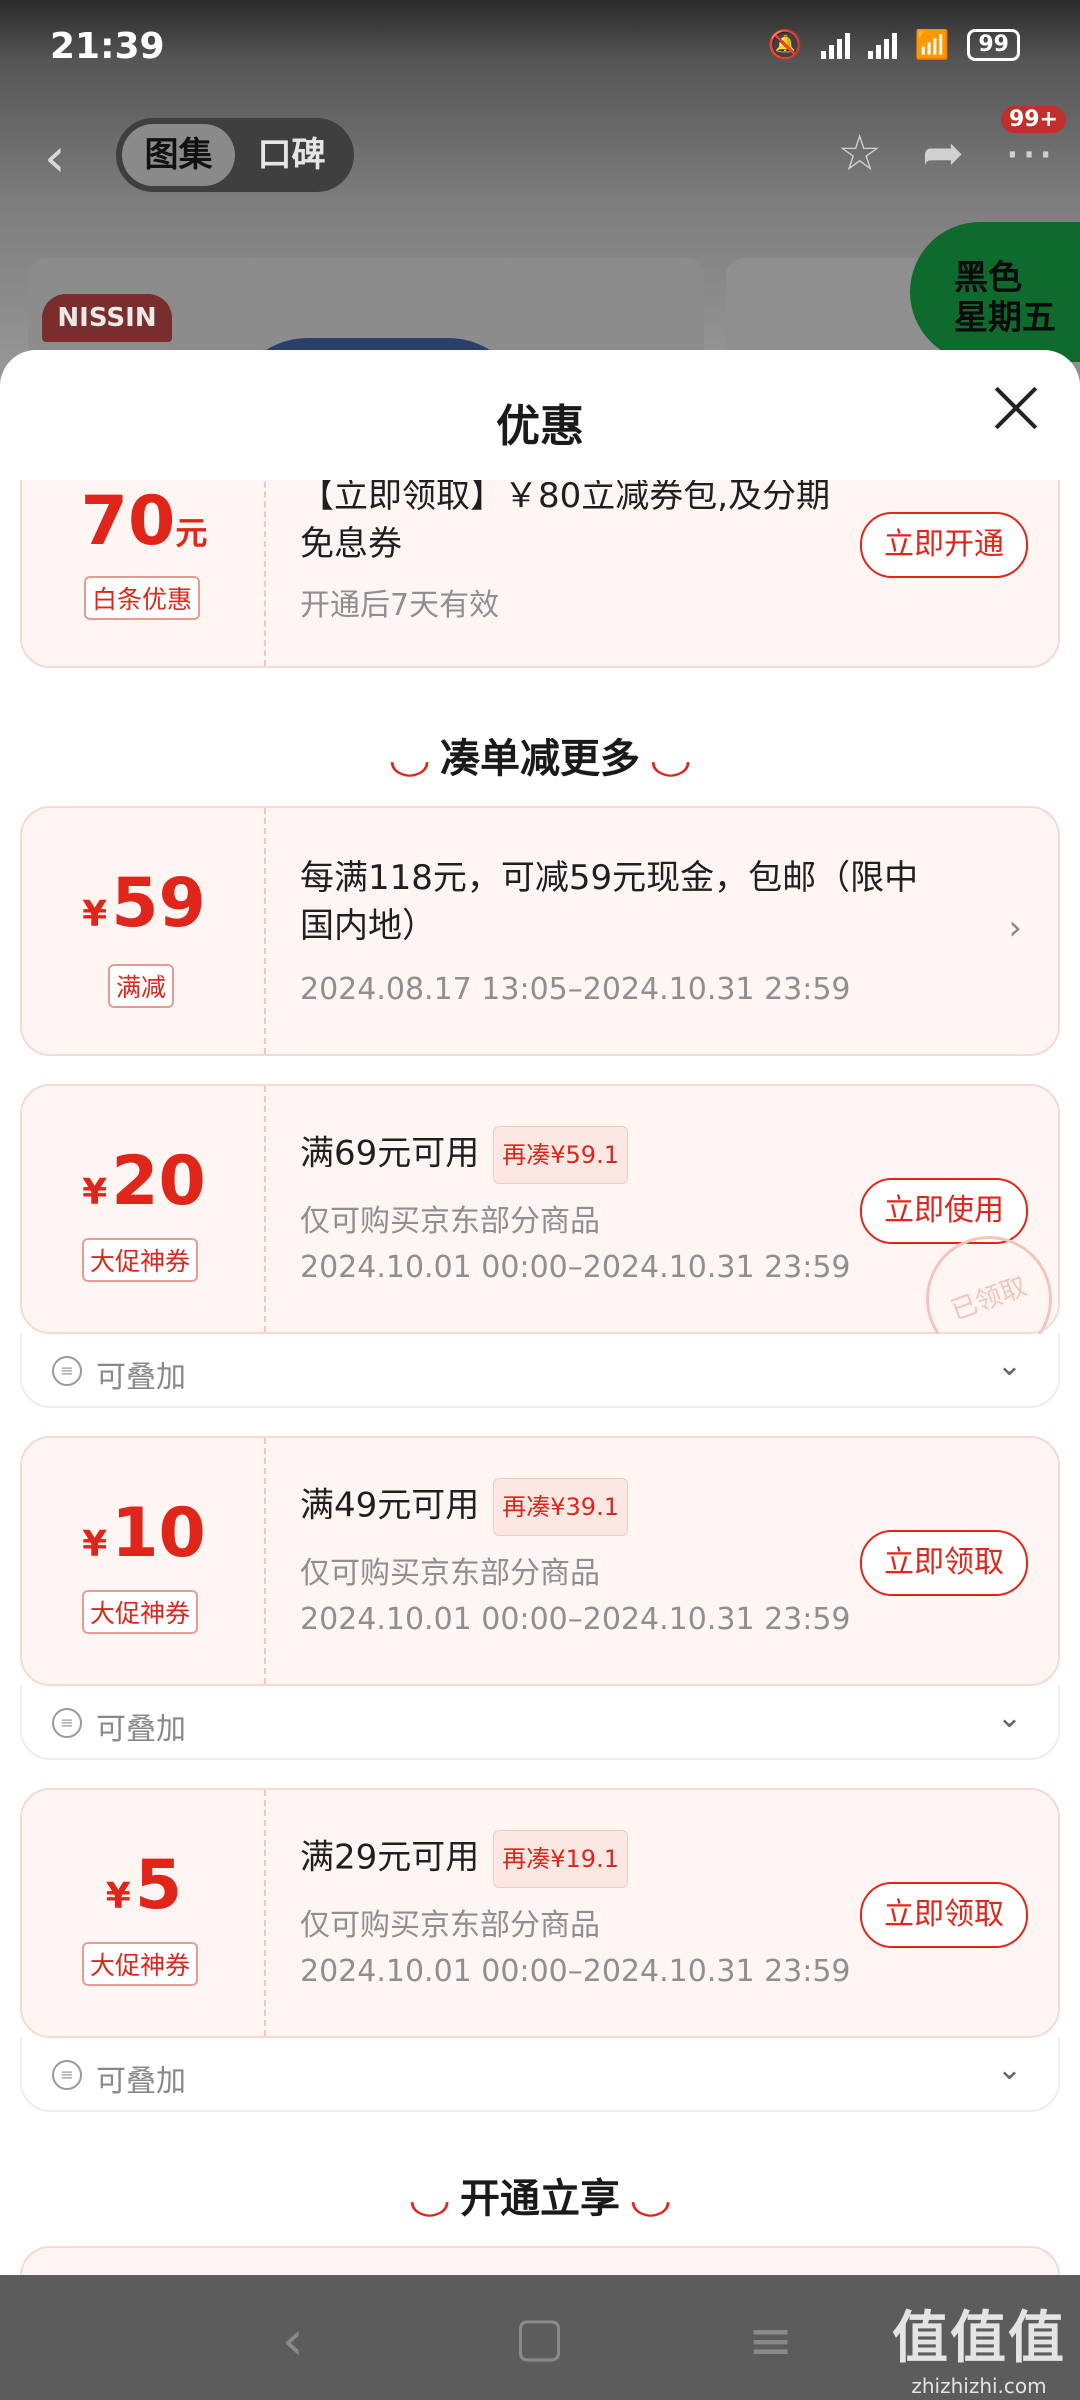  Describe the element at coordinates (144, 903) in the screenshot. I see `coupon-amount: ¥59` at that location.